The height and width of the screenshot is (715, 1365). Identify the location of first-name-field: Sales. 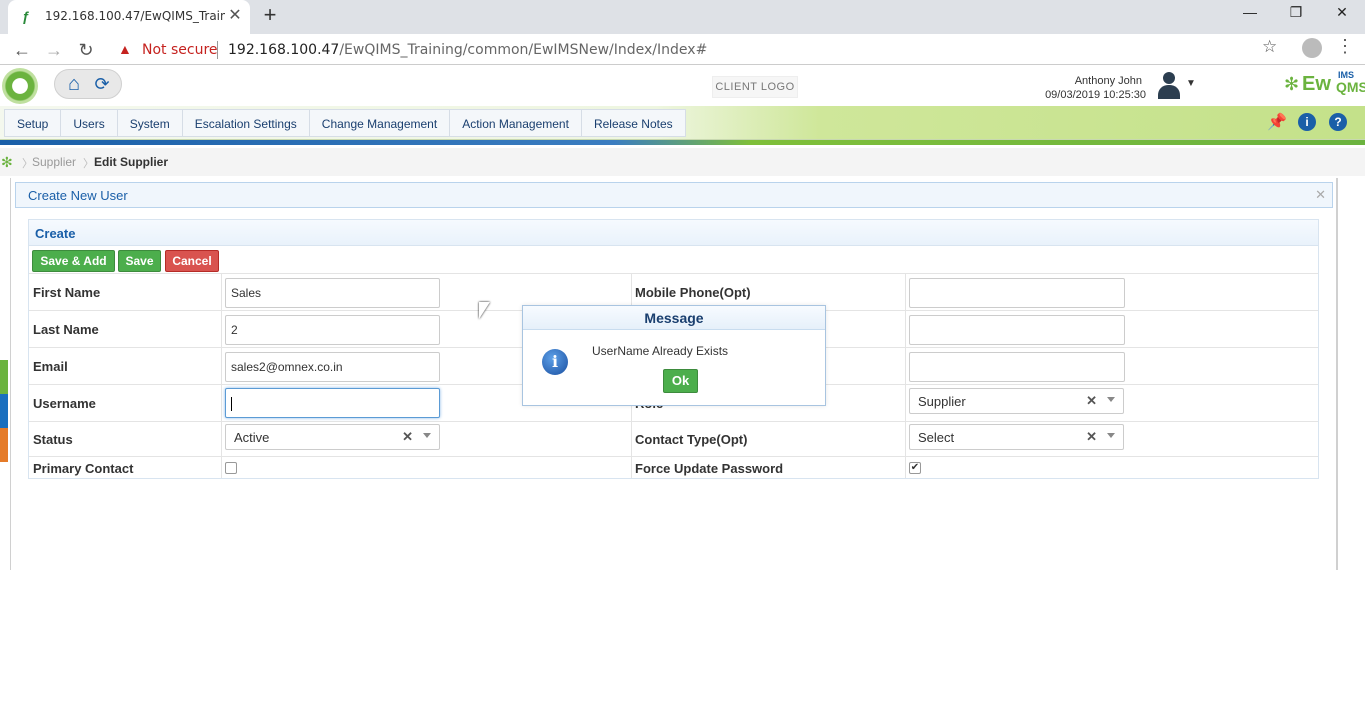
(332, 293).